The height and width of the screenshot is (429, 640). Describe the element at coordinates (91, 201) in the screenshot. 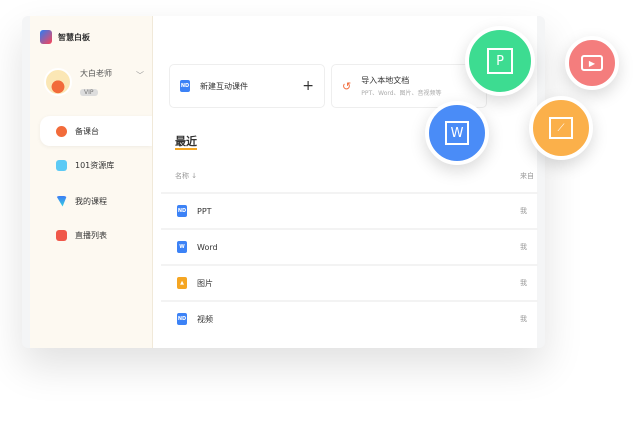

I see `sidebar-item-label: 我的课程` at that location.